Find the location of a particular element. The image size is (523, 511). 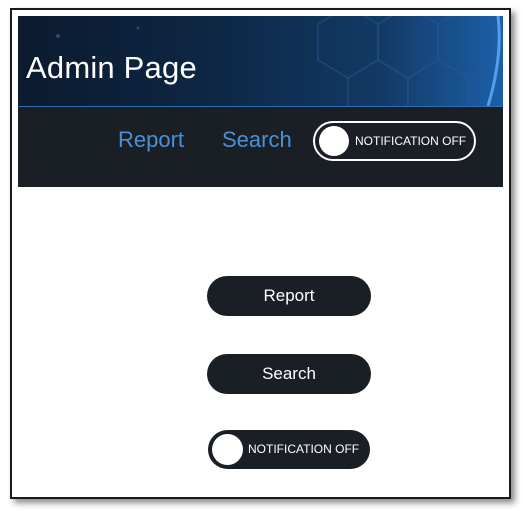

nav-link-report: Report is located at coordinates (151, 140).